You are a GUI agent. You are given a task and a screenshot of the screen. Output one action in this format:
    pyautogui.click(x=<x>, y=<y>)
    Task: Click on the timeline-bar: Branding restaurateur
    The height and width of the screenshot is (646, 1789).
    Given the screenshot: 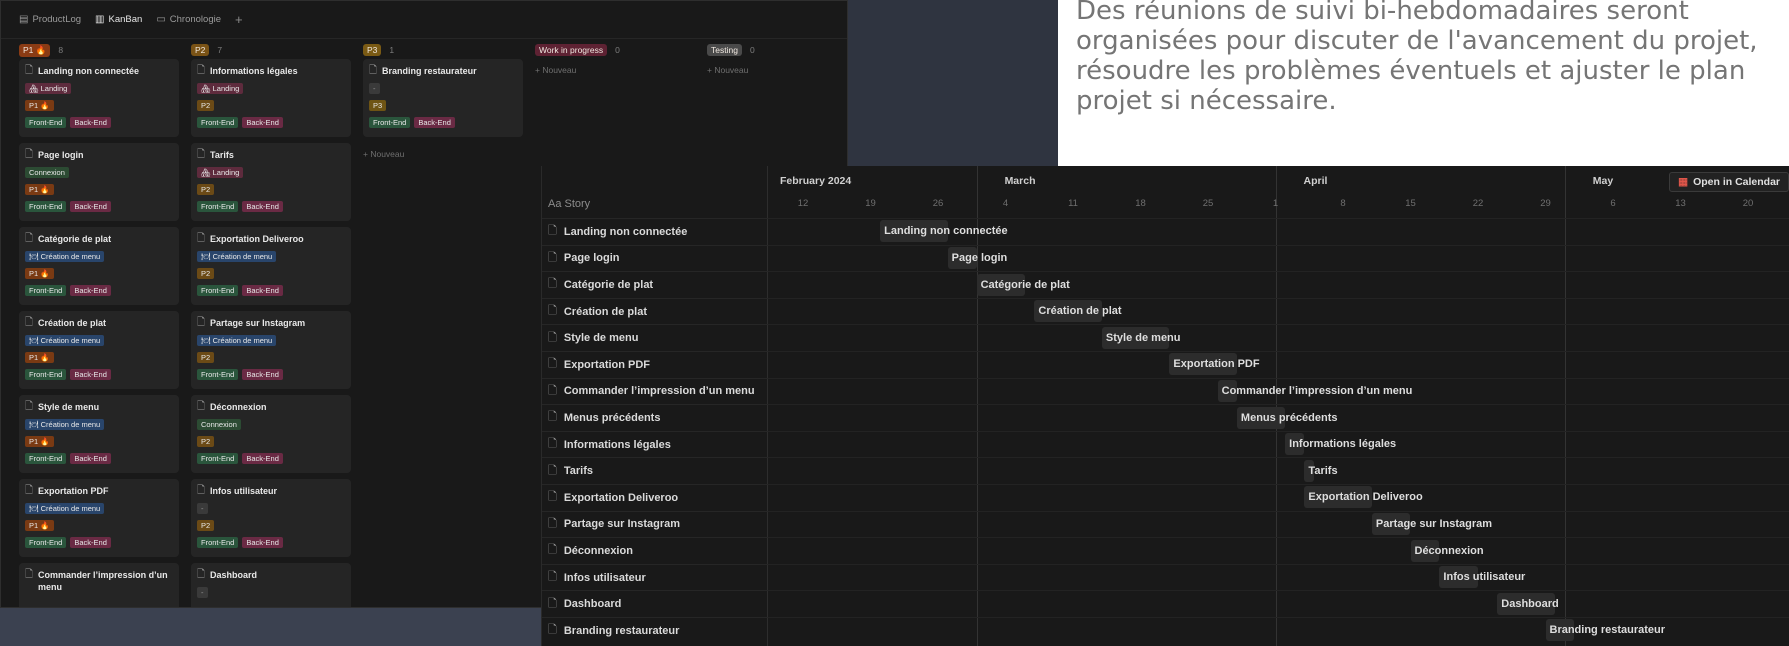 What is the action you would take?
    pyautogui.click(x=1605, y=630)
    